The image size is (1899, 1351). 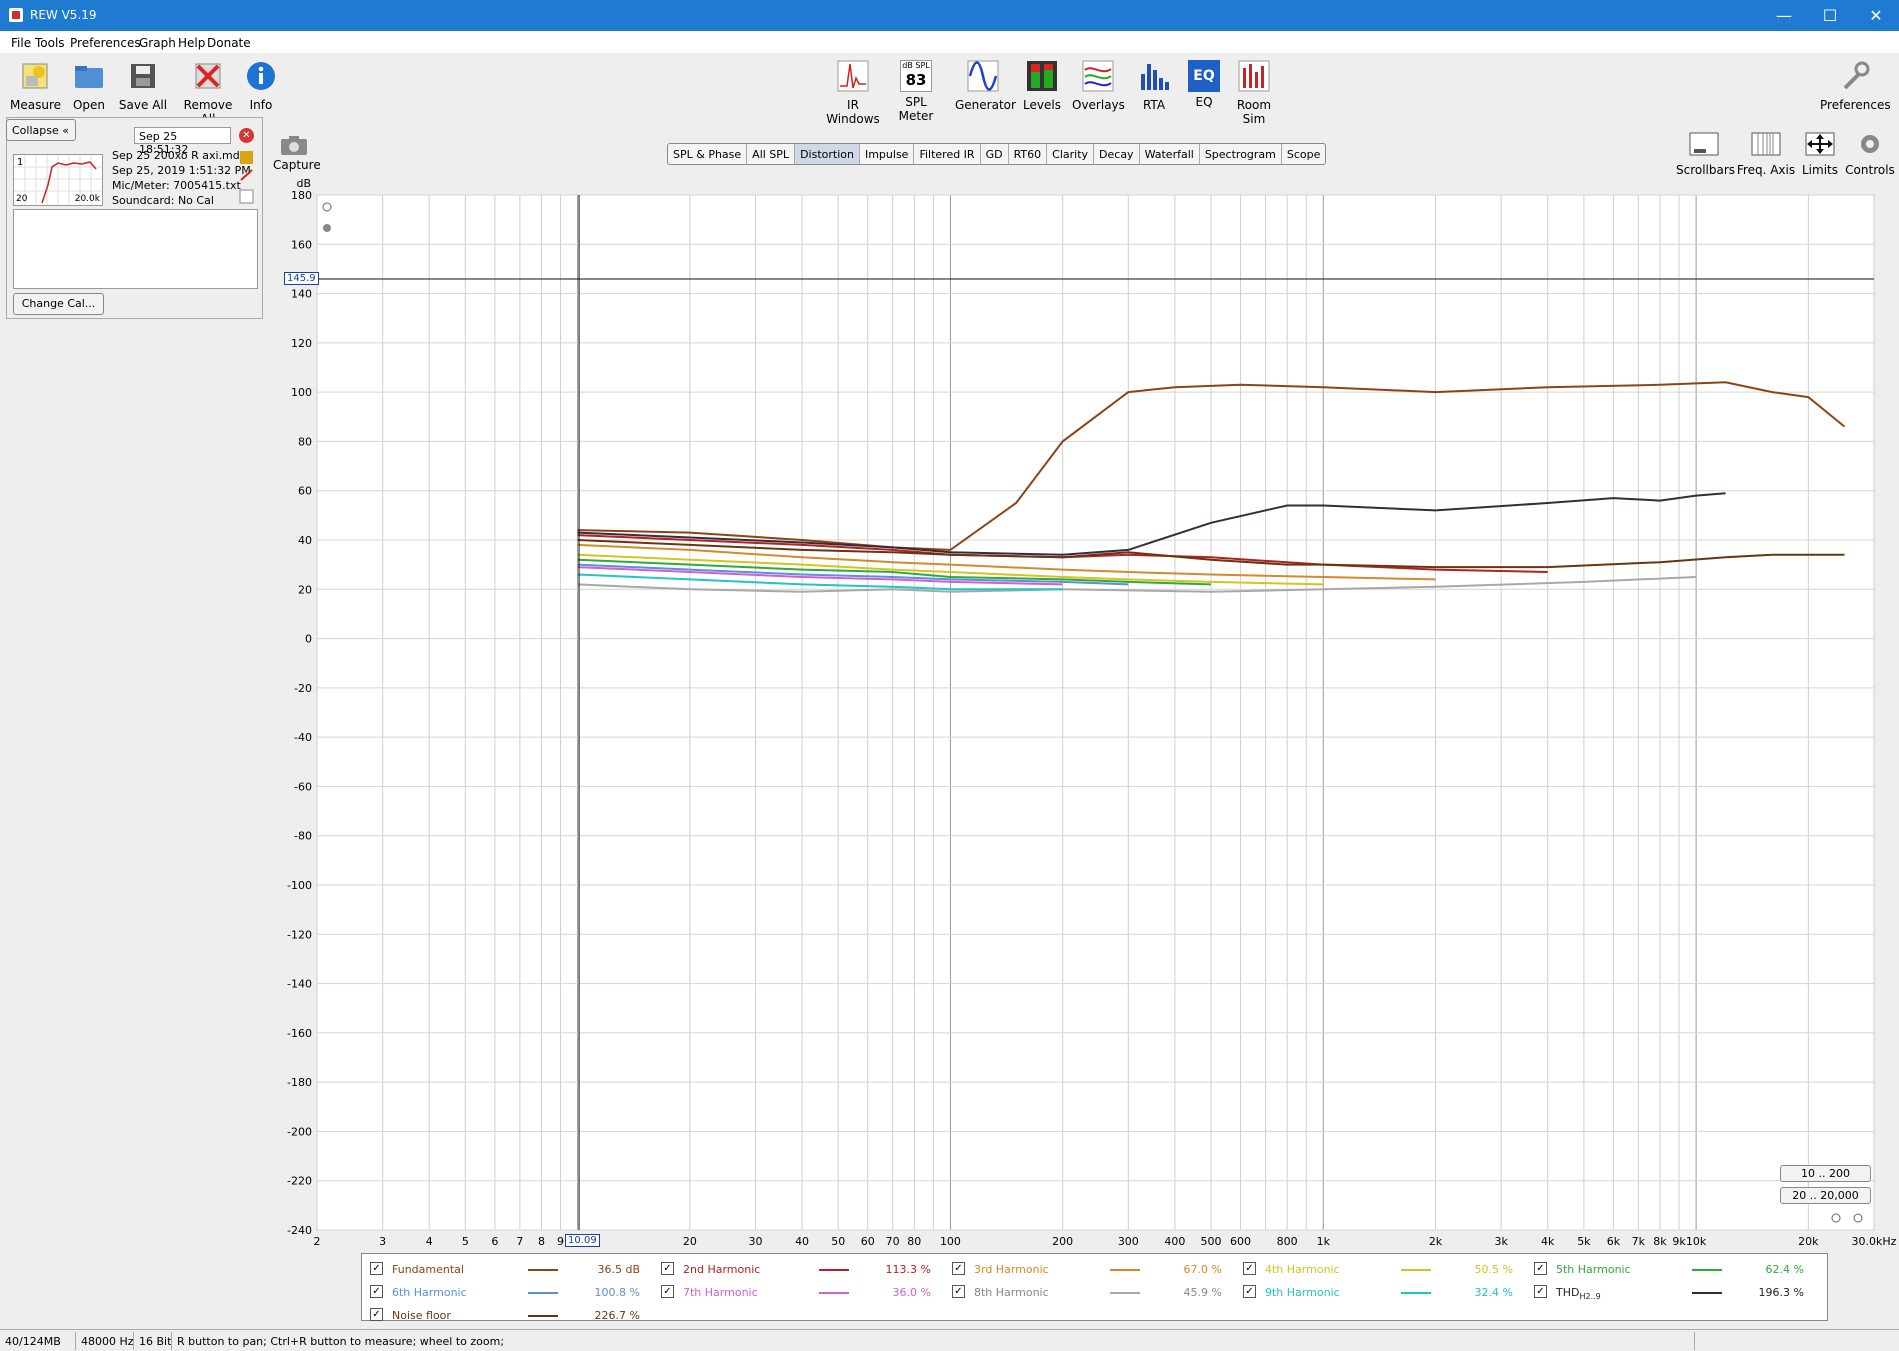 What do you see at coordinates (303, 737) in the screenshot?
I see `y-tick-label: -40` at bounding box center [303, 737].